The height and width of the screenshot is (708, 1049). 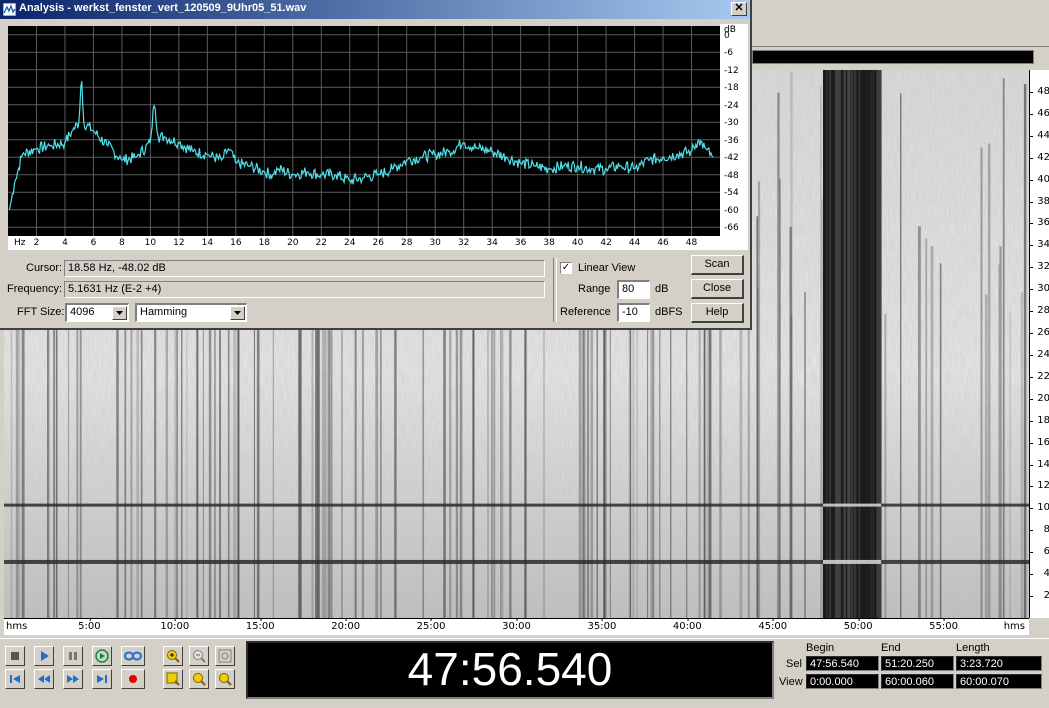 I want to click on db-tick-label: -12, so click(x=731, y=70).